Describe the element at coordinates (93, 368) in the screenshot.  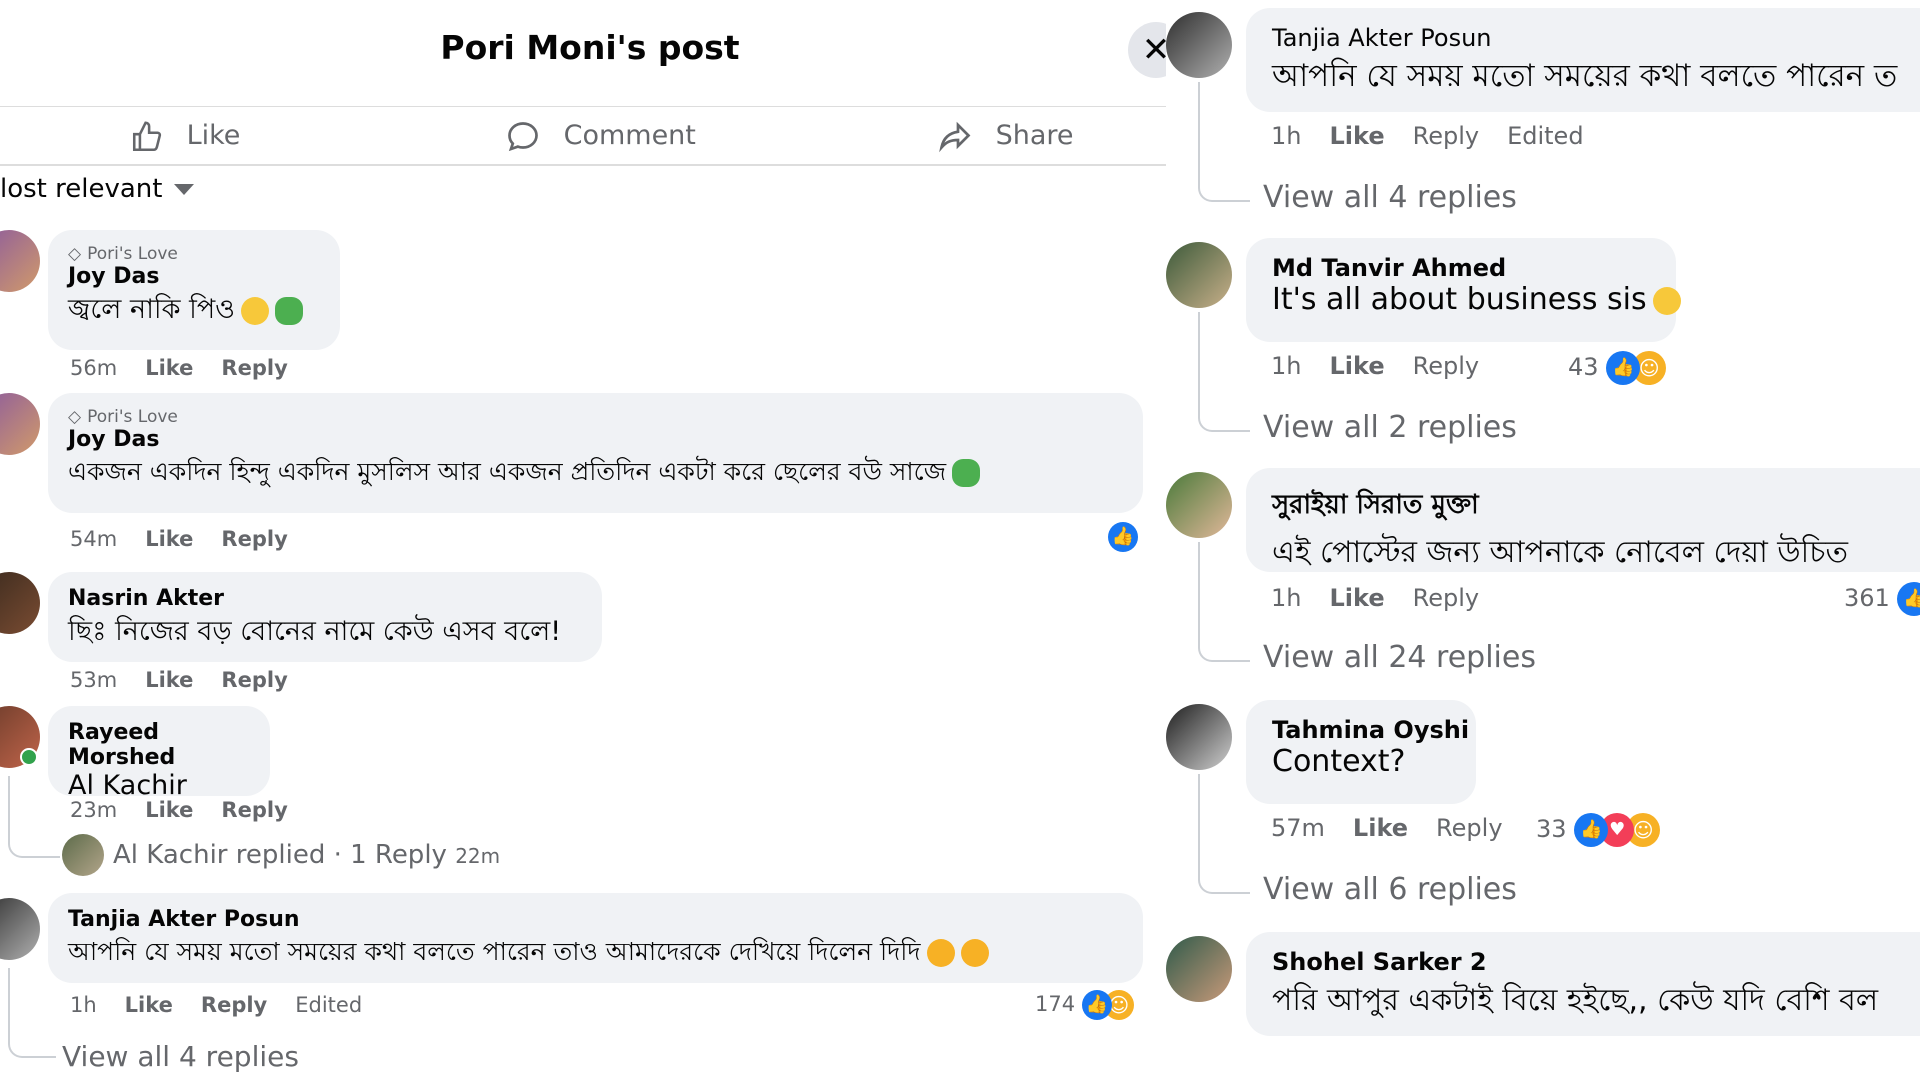
I see `comment-time: 56m` at that location.